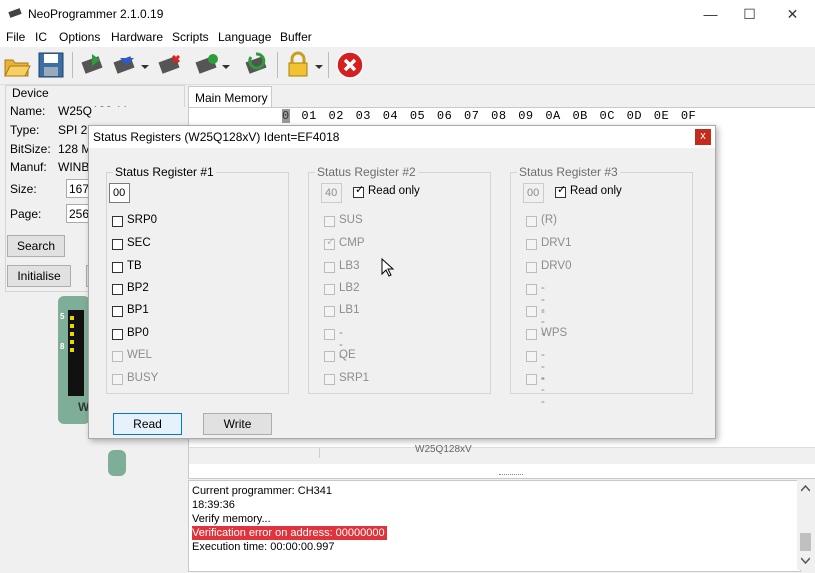 The height and width of the screenshot is (573, 815). I want to click on save-icon, so click(51, 65).